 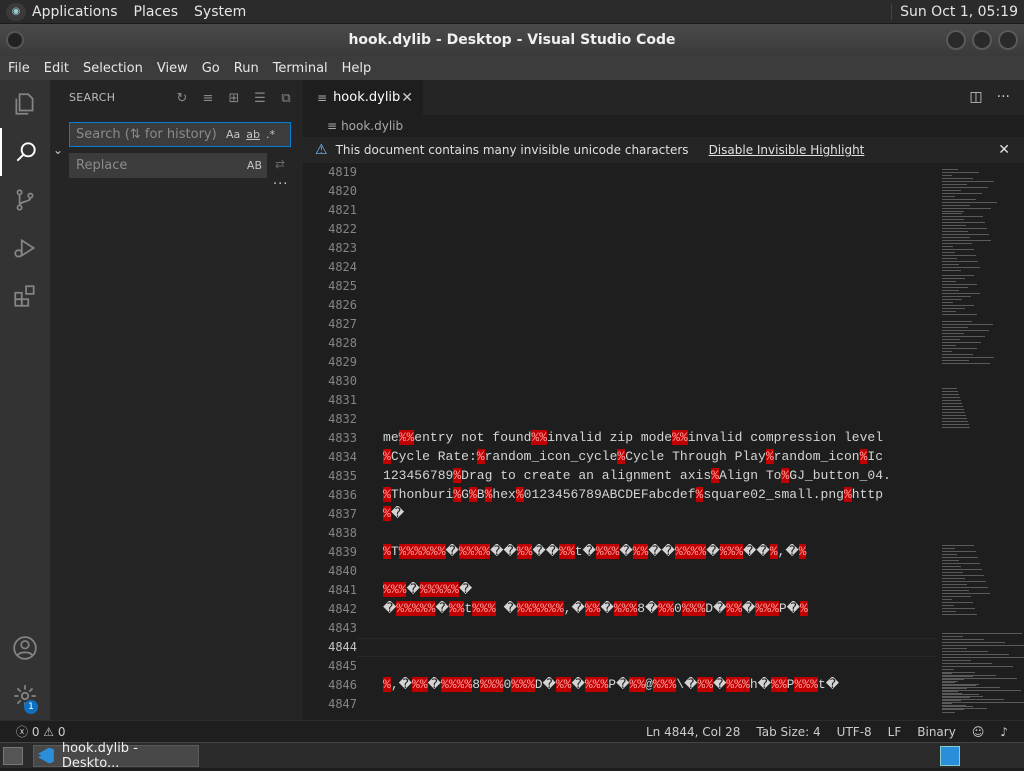 I want to click on search-input, so click(x=145, y=134).